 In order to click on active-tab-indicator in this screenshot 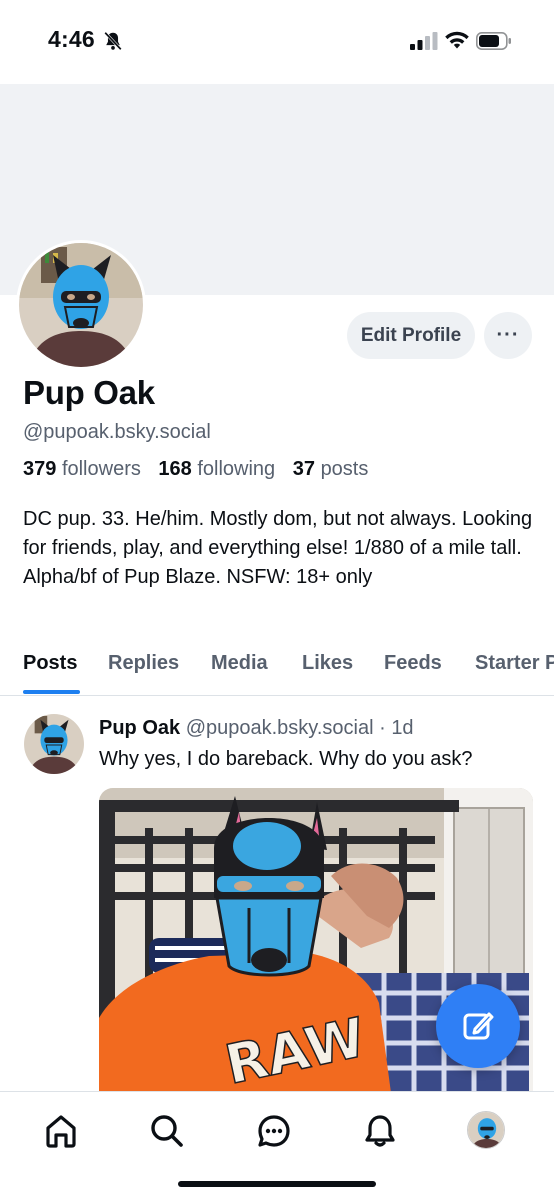, I will do `click(51, 692)`.